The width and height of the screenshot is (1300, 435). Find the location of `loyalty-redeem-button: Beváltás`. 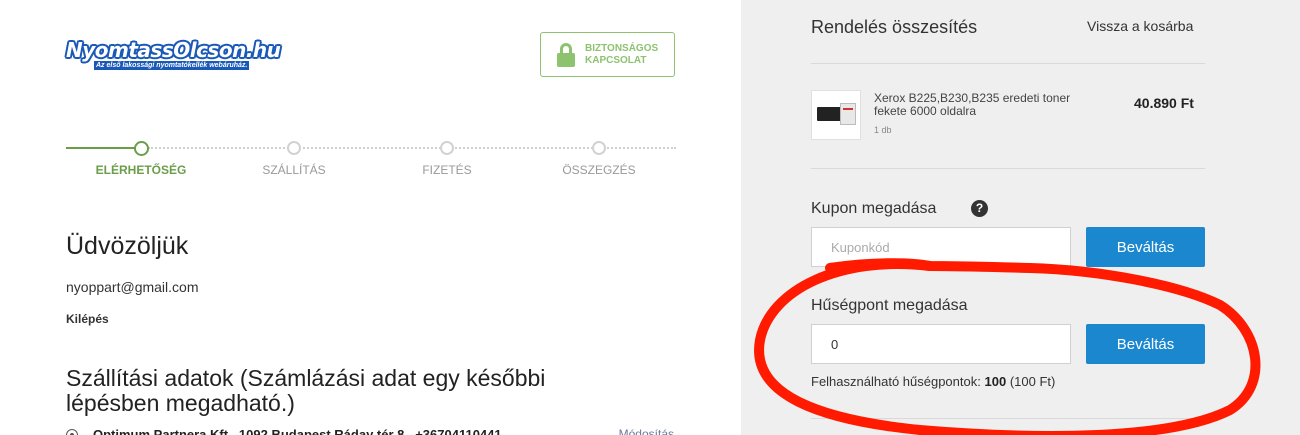

loyalty-redeem-button: Beváltás is located at coordinates (1145, 344).